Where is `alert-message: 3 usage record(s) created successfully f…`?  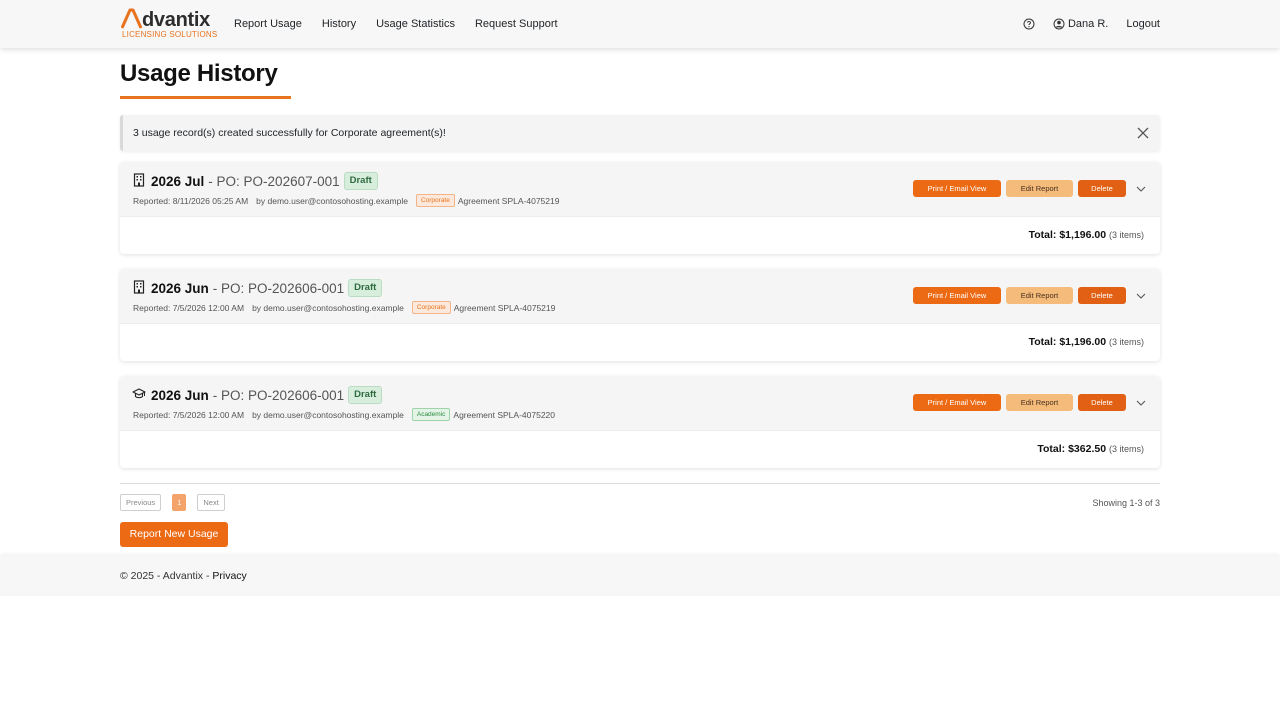
alert-message: 3 usage record(s) created successfully f… is located at coordinates (289, 133).